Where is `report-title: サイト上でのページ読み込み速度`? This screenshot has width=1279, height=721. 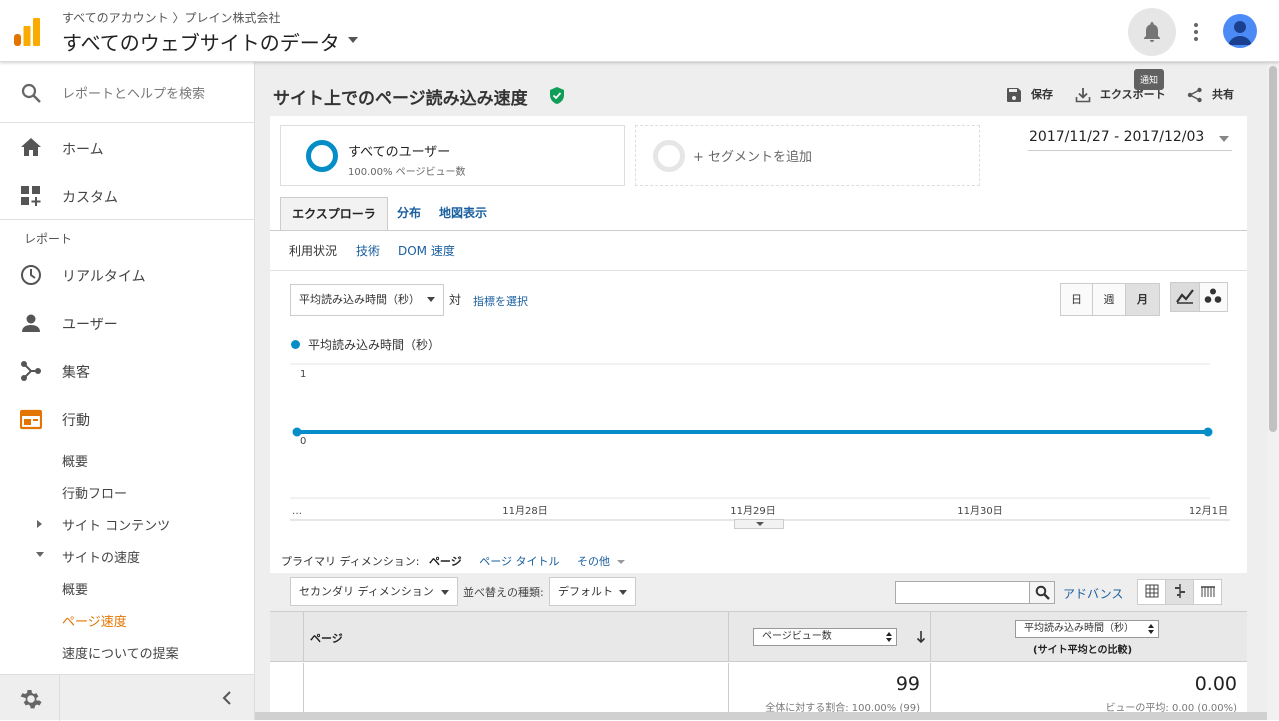 report-title: サイト上でのページ読み込み速度 is located at coordinates (400, 99).